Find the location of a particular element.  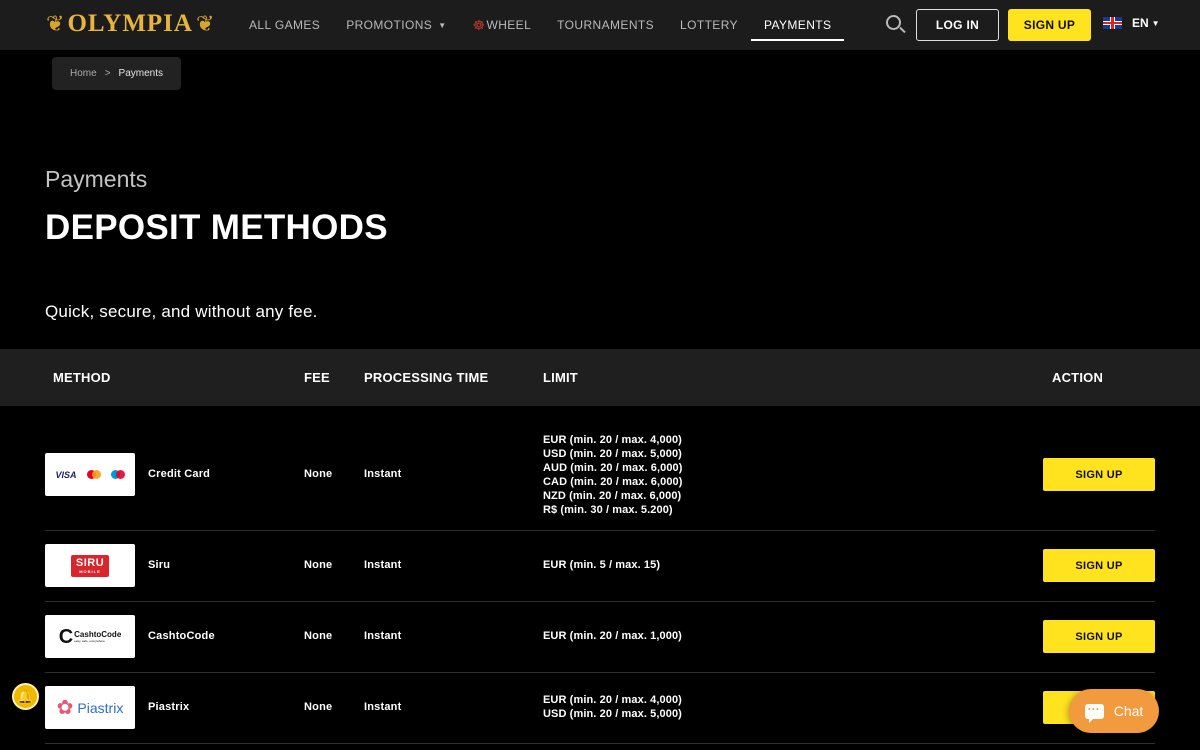

notification-bell-icon: 🔔 is located at coordinates (25, 696).